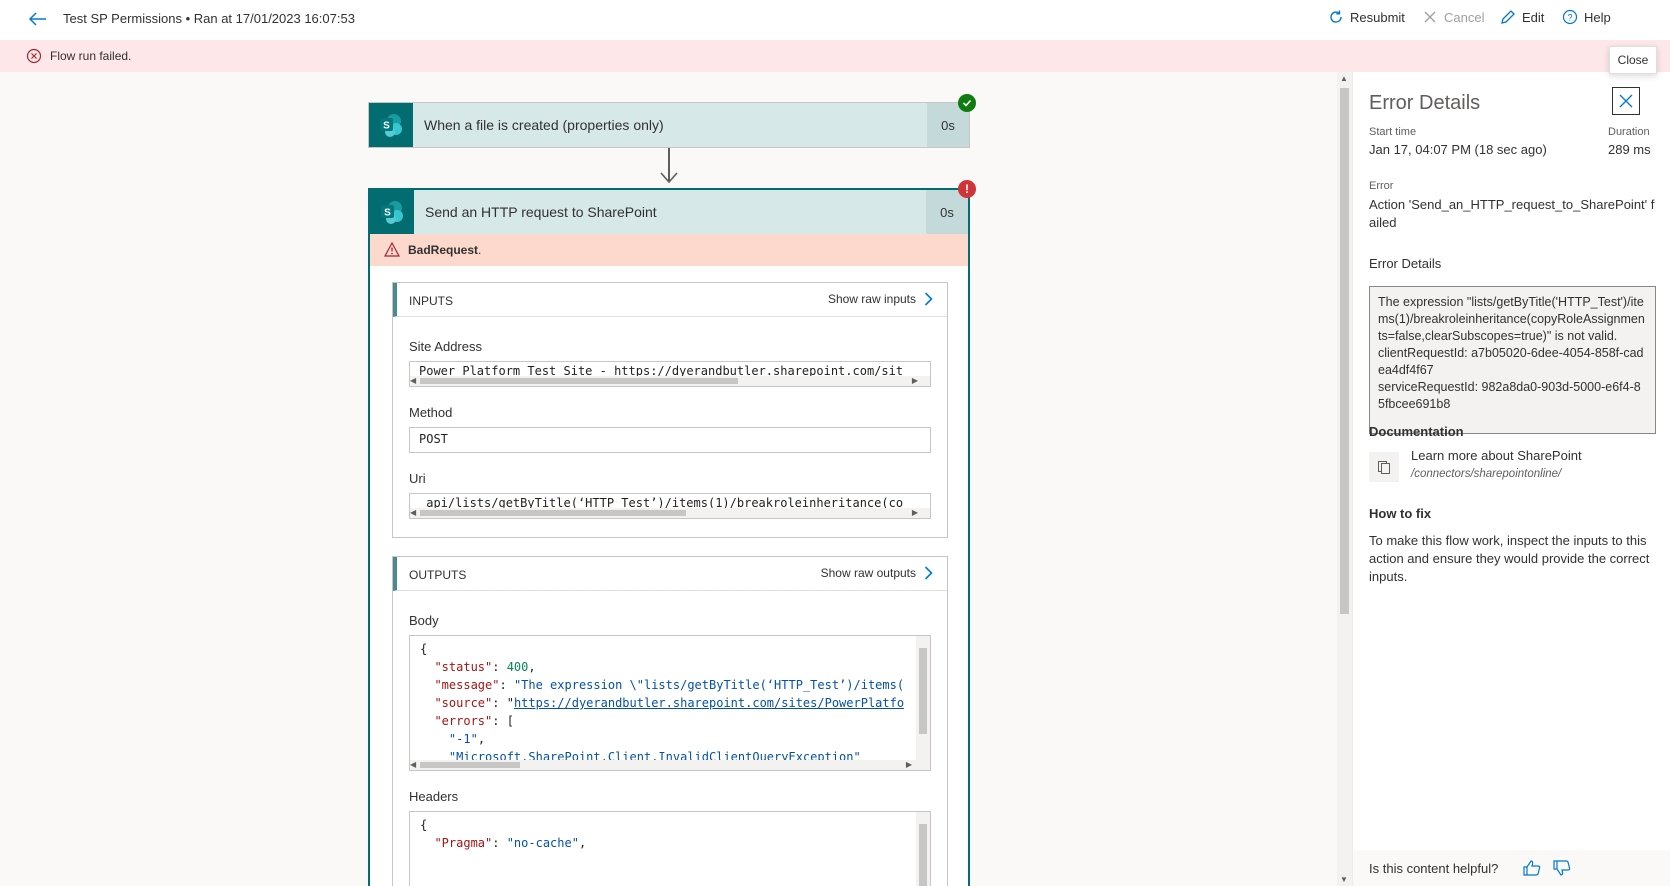 The height and width of the screenshot is (886, 1670). I want to click on help-button: ? Help, so click(1586, 17).